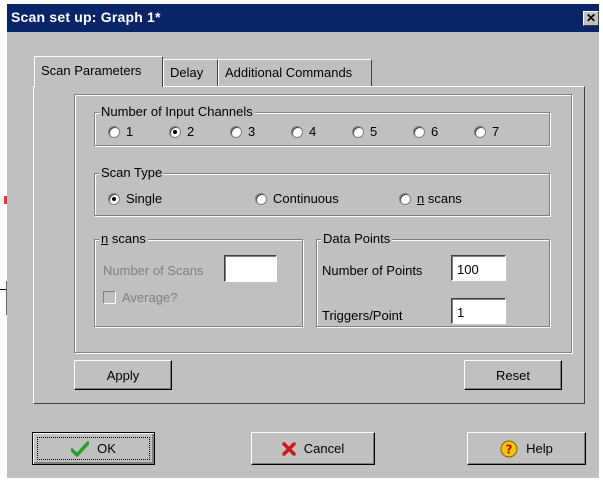  What do you see at coordinates (496, 131) in the screenshot?
I see `radio-label-channel-7: 7` at bounding box center [496, 131].